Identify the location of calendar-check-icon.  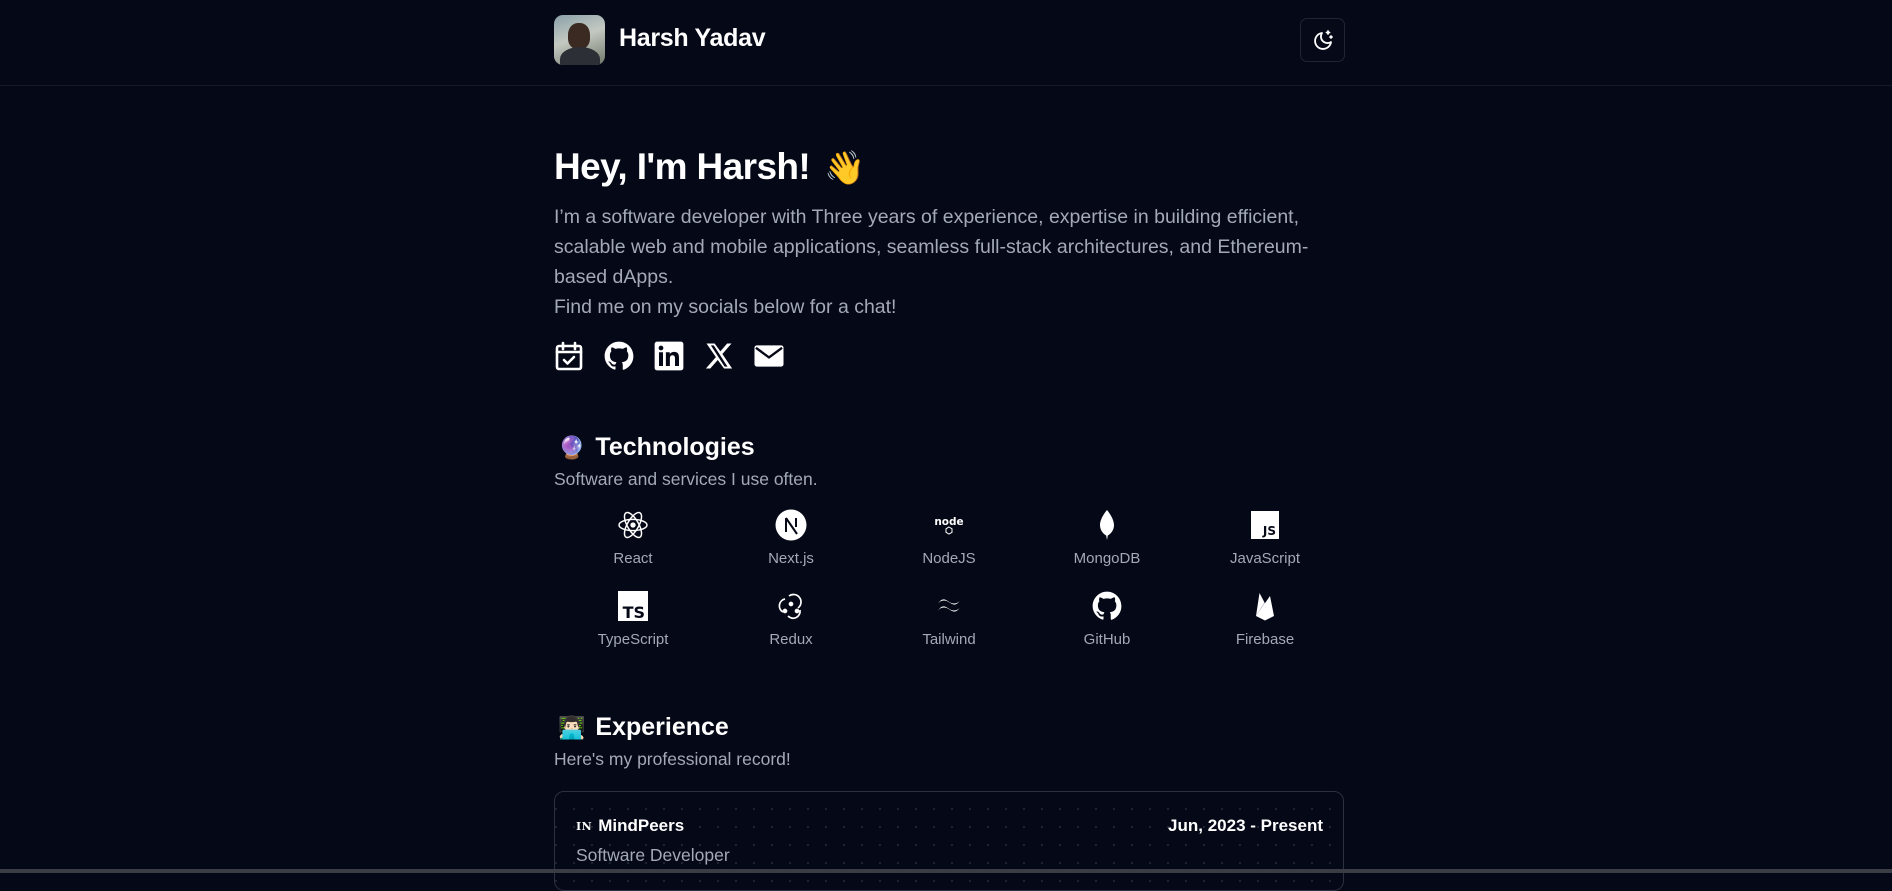
(569, 356).